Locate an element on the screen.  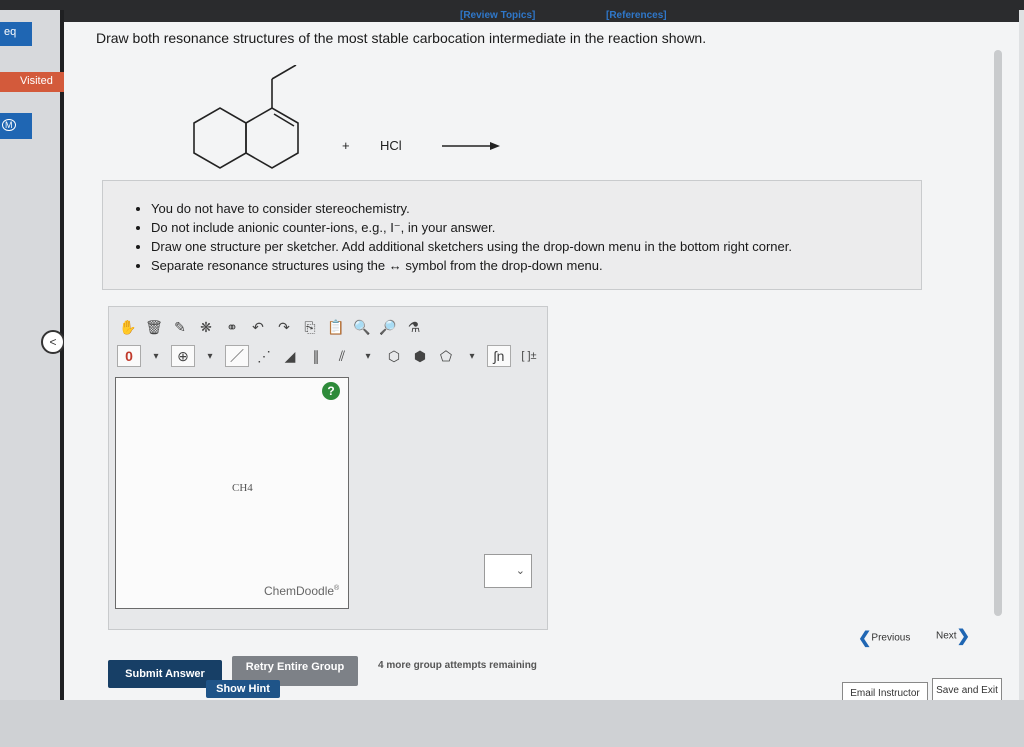
chevron-right-icon: ❯ is located at coordinates (963, 636).